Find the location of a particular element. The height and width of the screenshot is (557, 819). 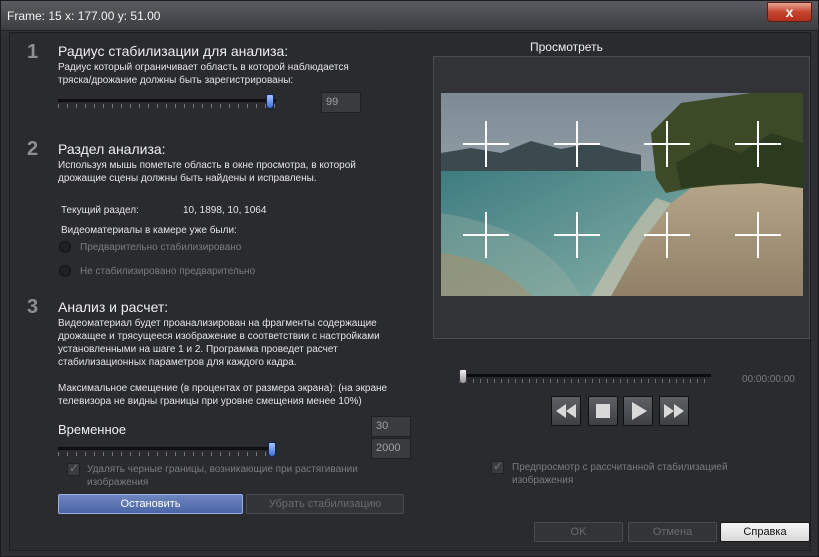

preview-label: Просмотреть is located at coordinates (566, 47).